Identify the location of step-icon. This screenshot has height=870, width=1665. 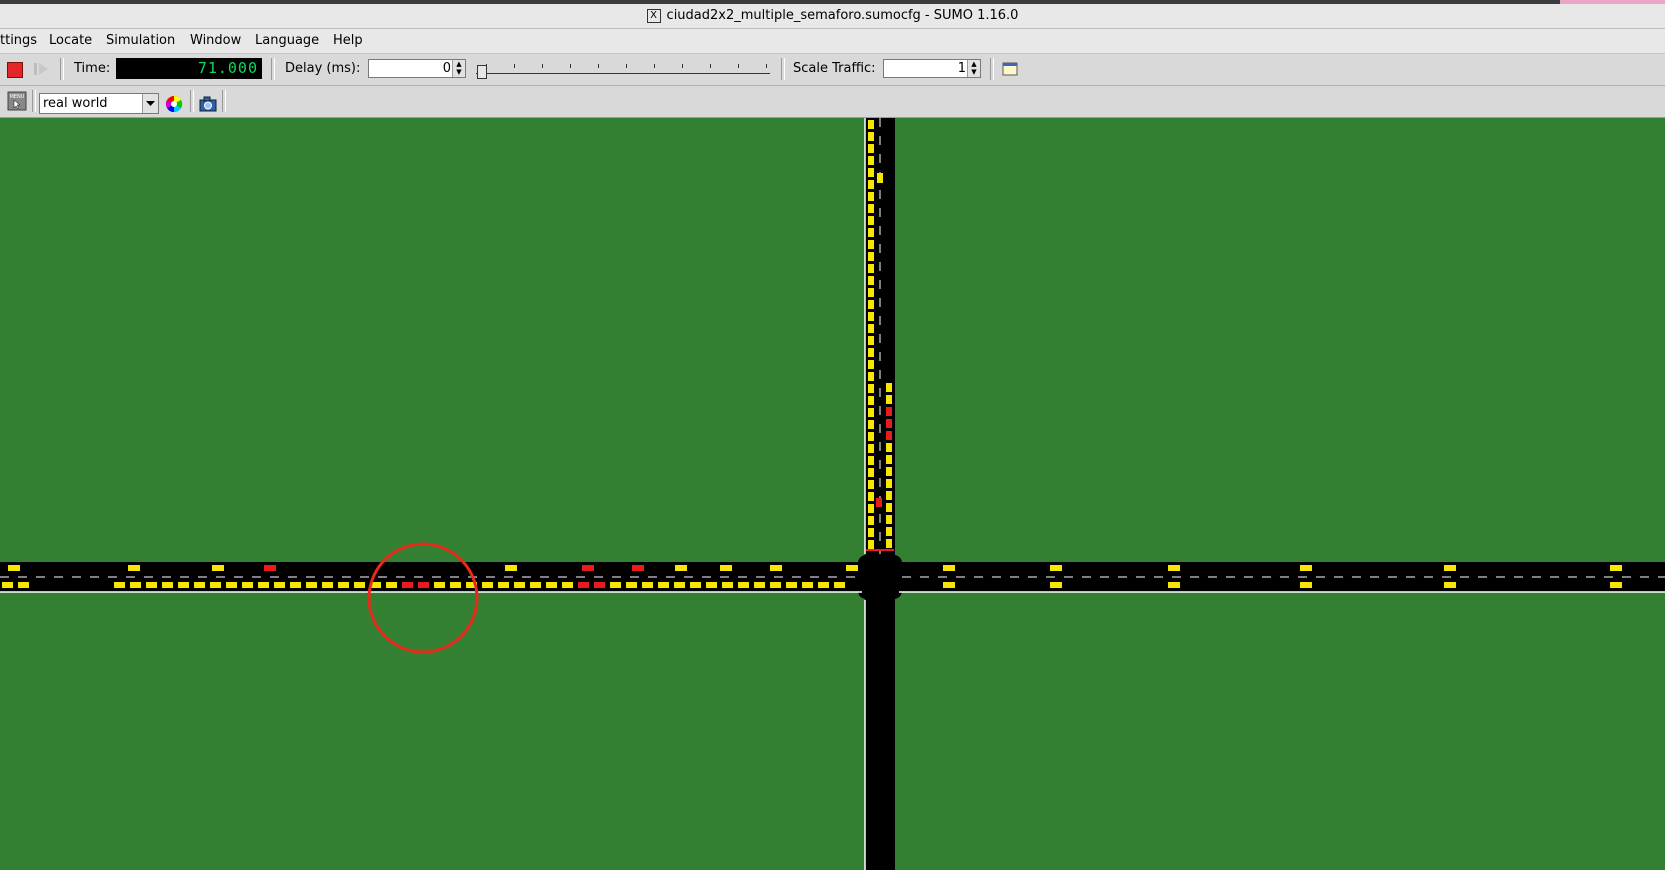
(41, 69).